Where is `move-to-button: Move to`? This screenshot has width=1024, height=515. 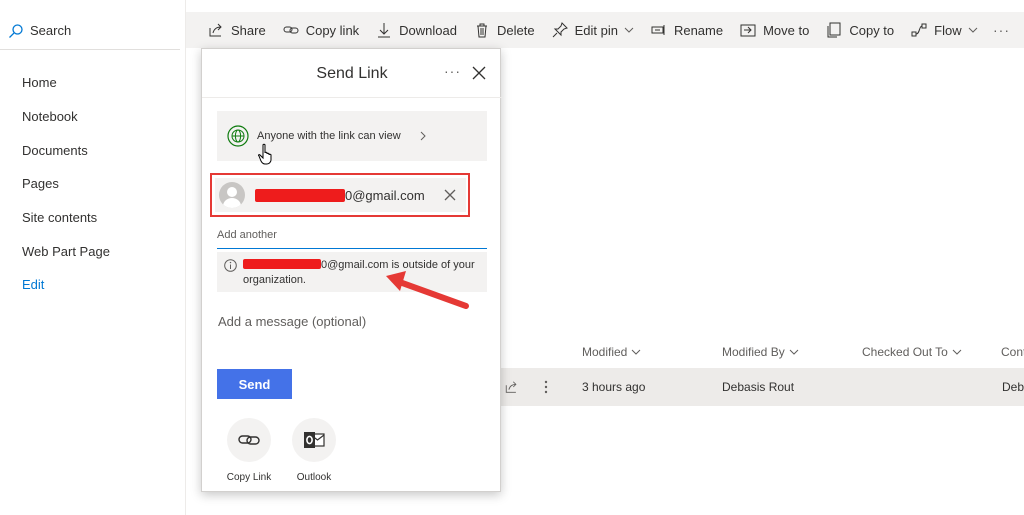
move-to-button: Move to is located at coordinates (774, 30).